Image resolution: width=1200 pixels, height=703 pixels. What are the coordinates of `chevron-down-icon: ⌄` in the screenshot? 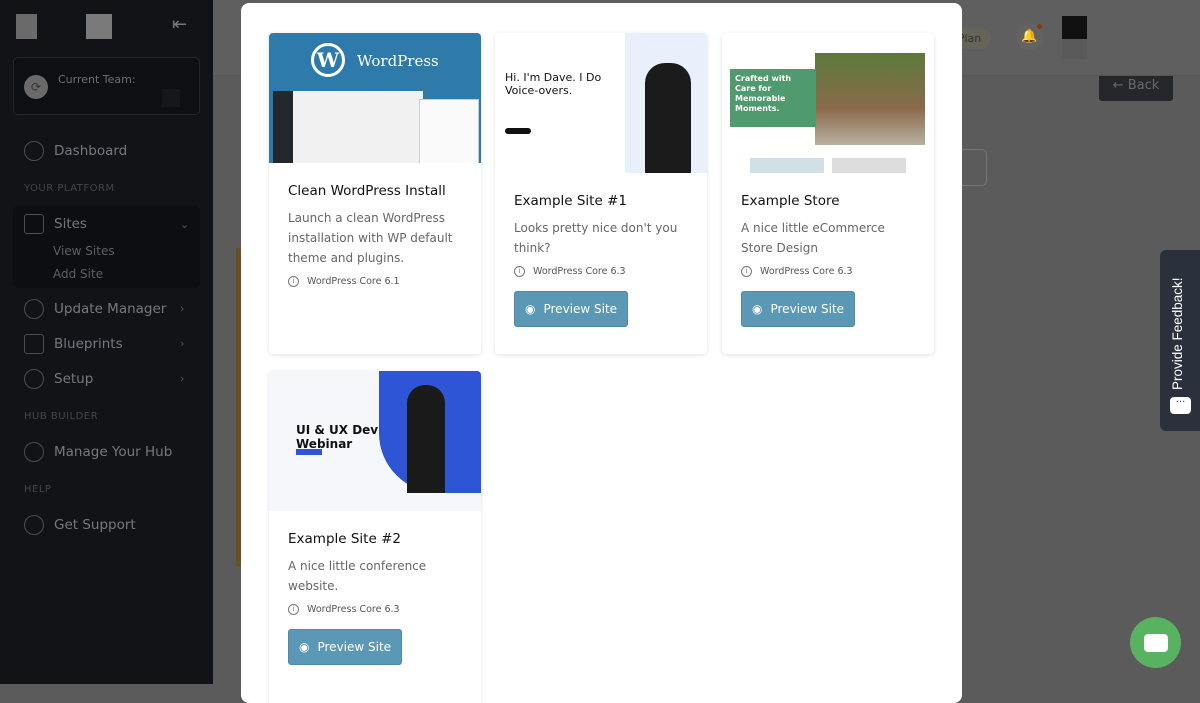 It's located at (184, 224).